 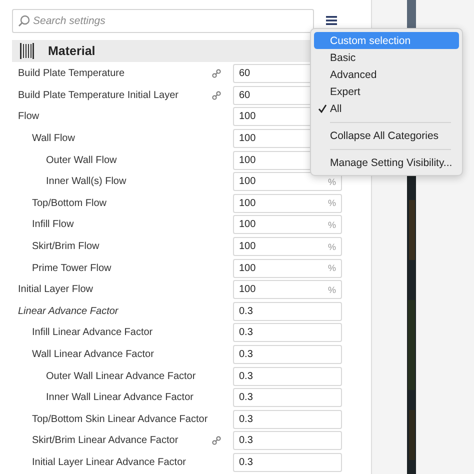 What do you see at coordinates (92, 332) in the screenshot?
I see `setting-label: Infill Linear Advance Factor` at bounding box center [92, 332].